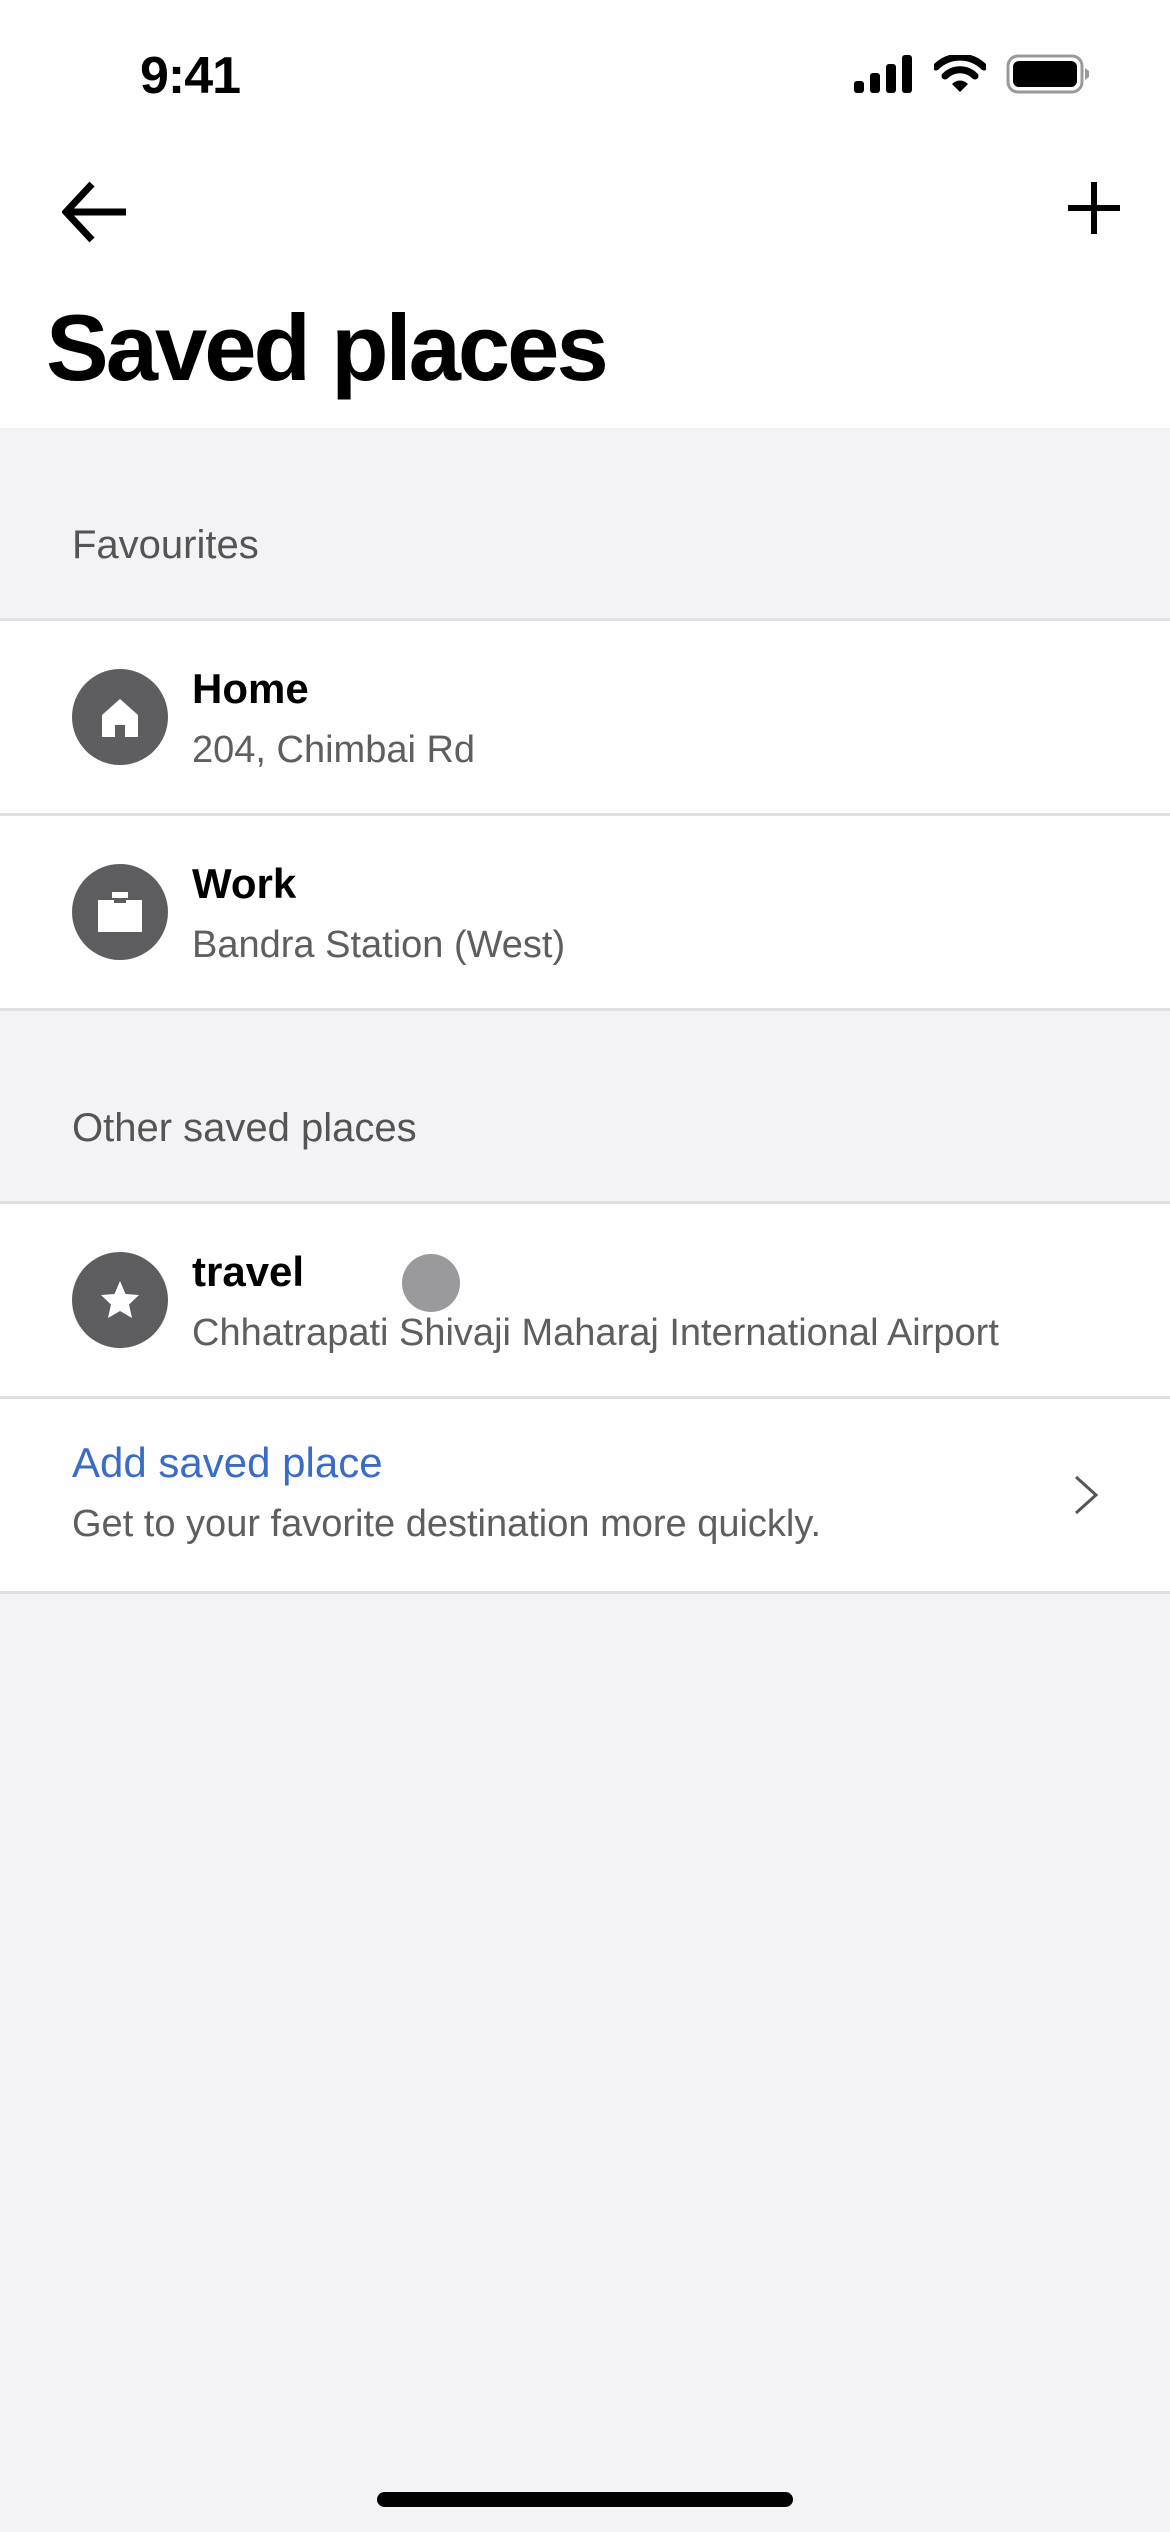 The height and width of the screenshot is (2532, 1170). I want to click on briefcase-icon, so click(120, 912).